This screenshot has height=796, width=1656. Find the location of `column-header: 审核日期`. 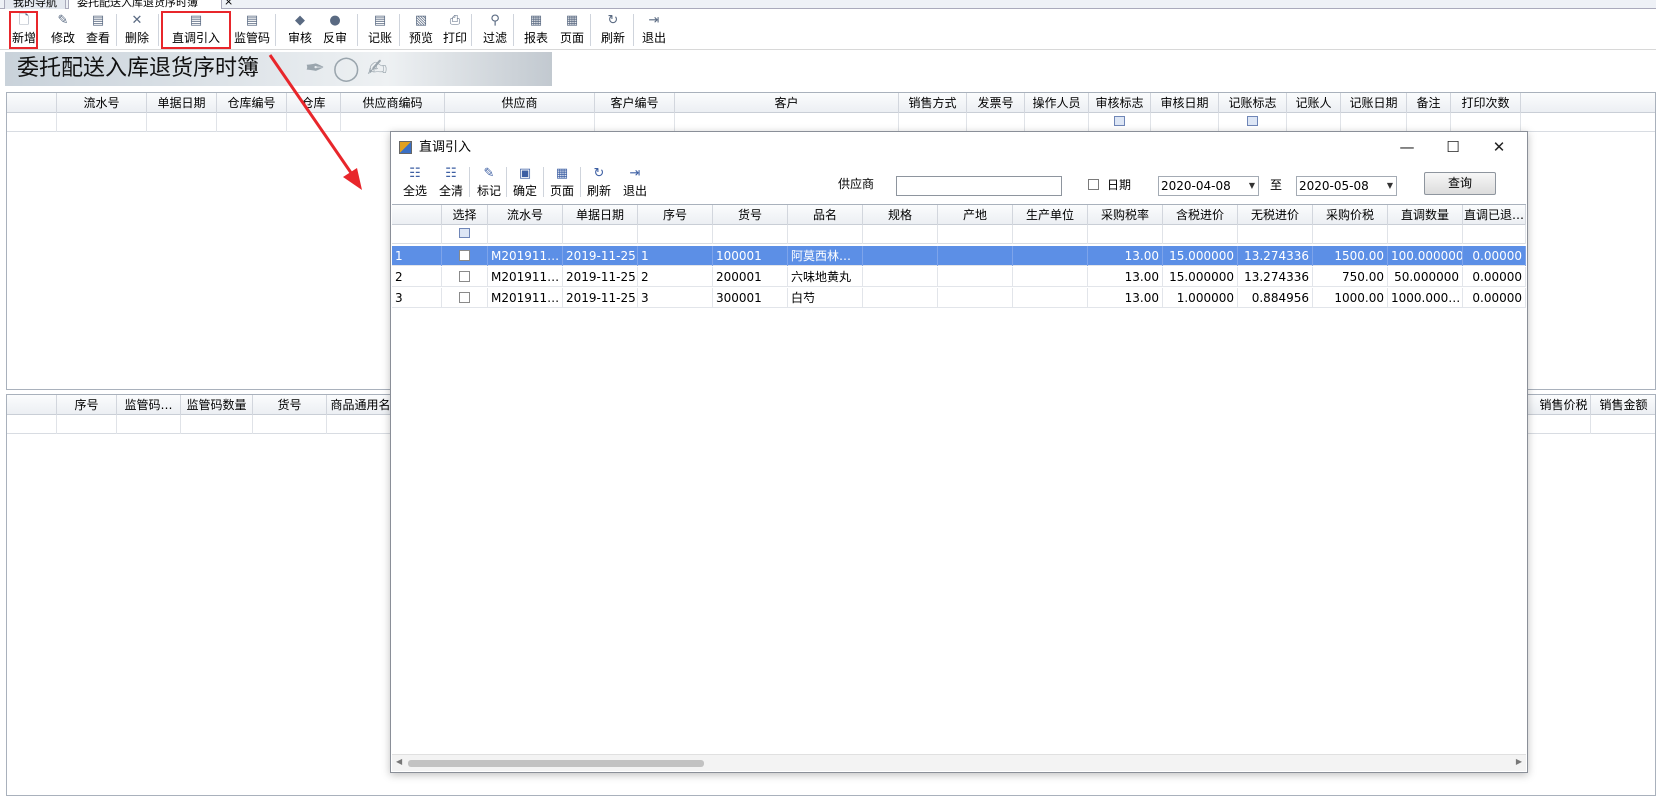

column-header: 审核日期 is located at coordinates (1185, 103).